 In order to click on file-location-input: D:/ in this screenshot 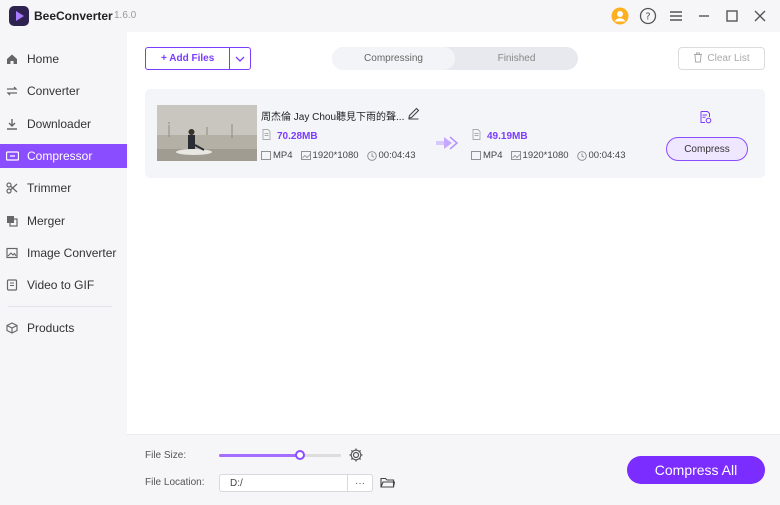, I will do `click(283, 483)`.